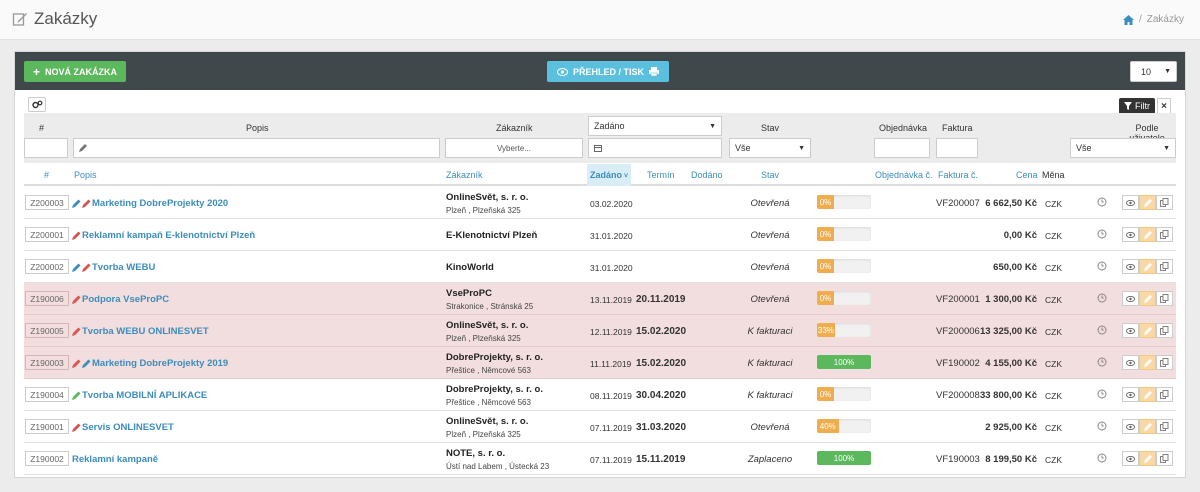 The height and width of the screenshot is (492, 1200). What do you see at coordinates (1011, 203) in the screenshot?
I see `order-price: 6 662,50 Kč` at bounding box center [1011, 203].